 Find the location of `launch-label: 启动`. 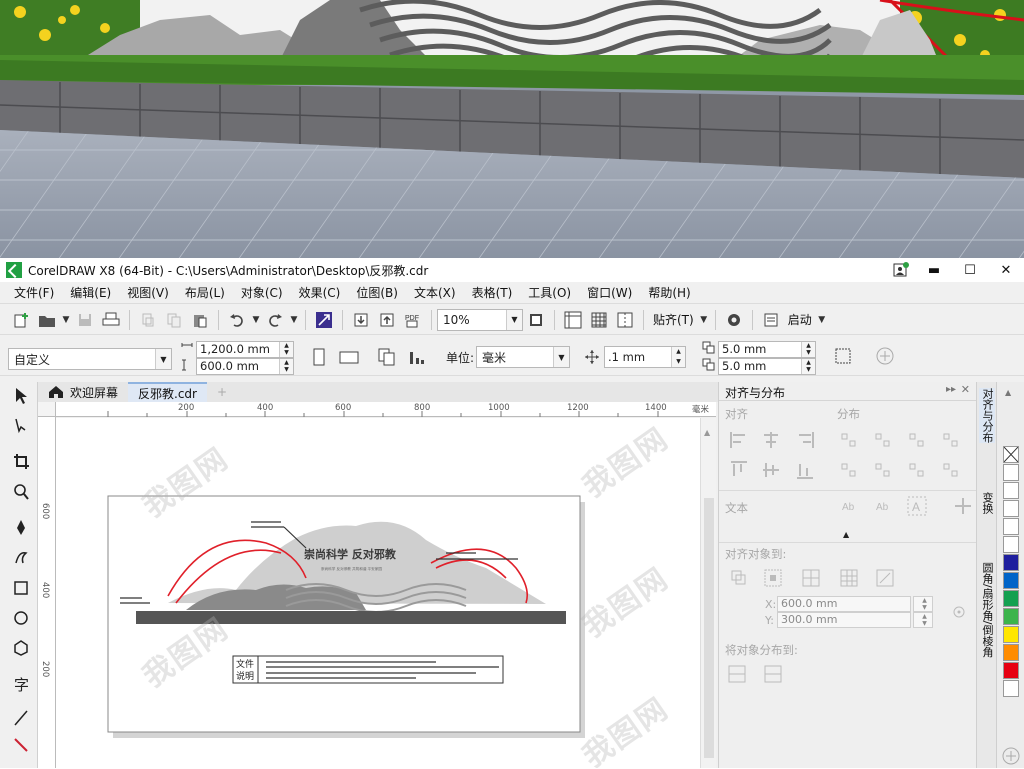

launch-label: 启动 is located at coordinates (800, 319).